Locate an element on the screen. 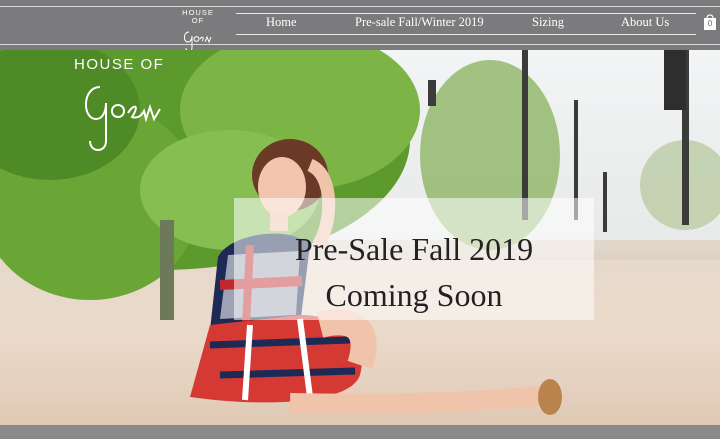 This screenshot has width=720, height=439. nav-presale: Pre-sale Fall/Winter 2019 is located at coordinates (419, 22).